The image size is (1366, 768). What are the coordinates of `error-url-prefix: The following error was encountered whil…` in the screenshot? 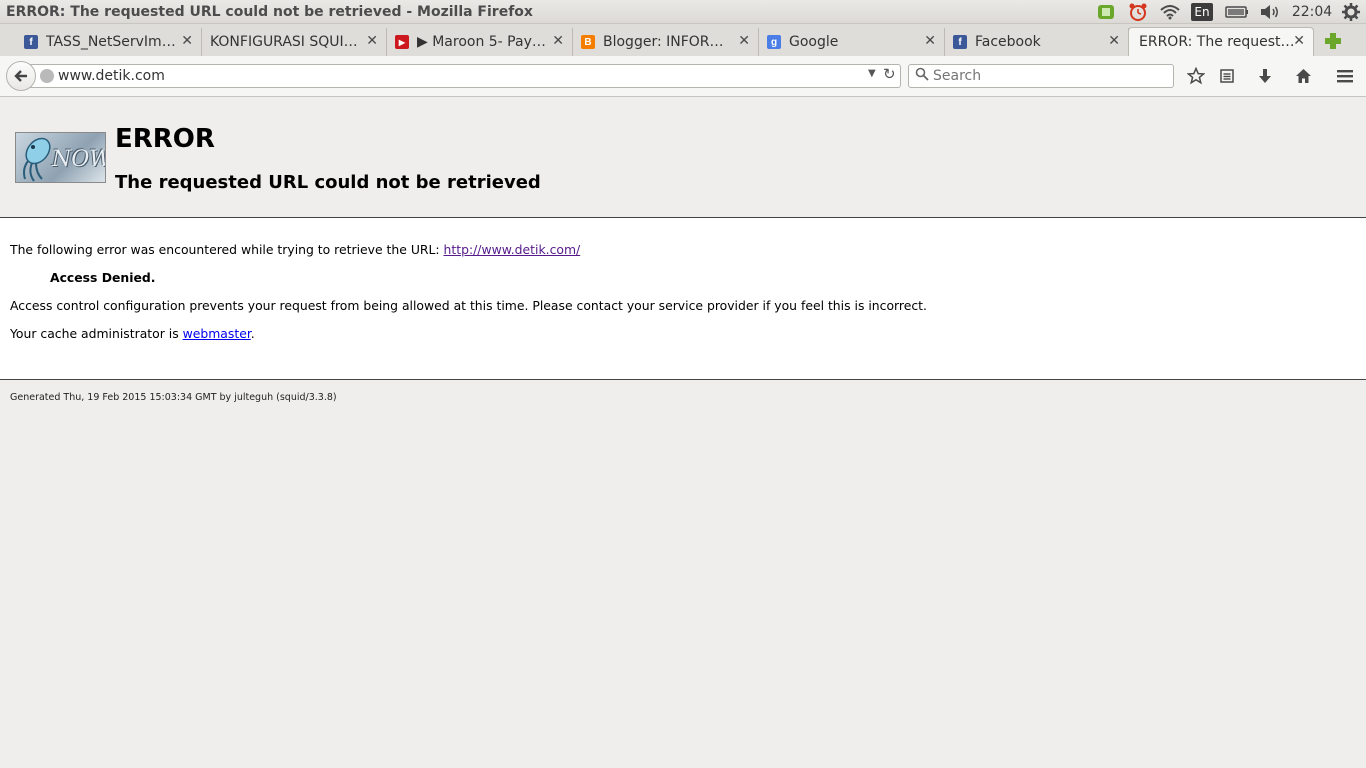 It's located at (227, 249).